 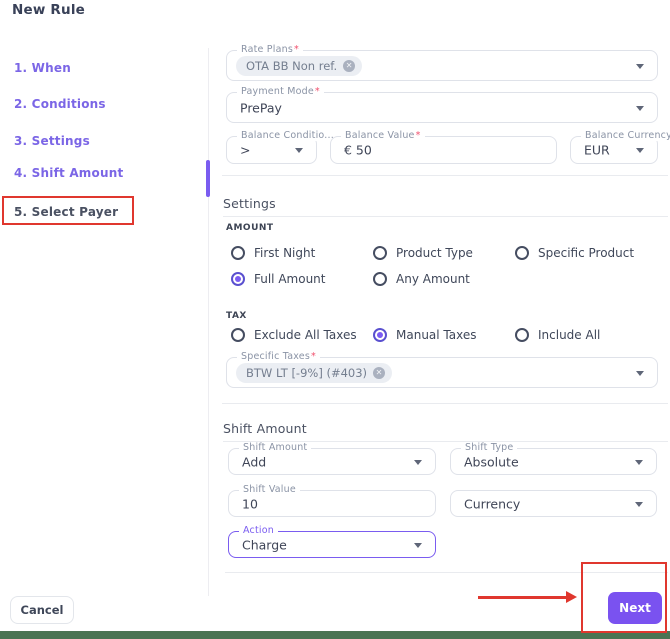 I want to click on balance-value-text: € 50, so click(x=358, y=150).